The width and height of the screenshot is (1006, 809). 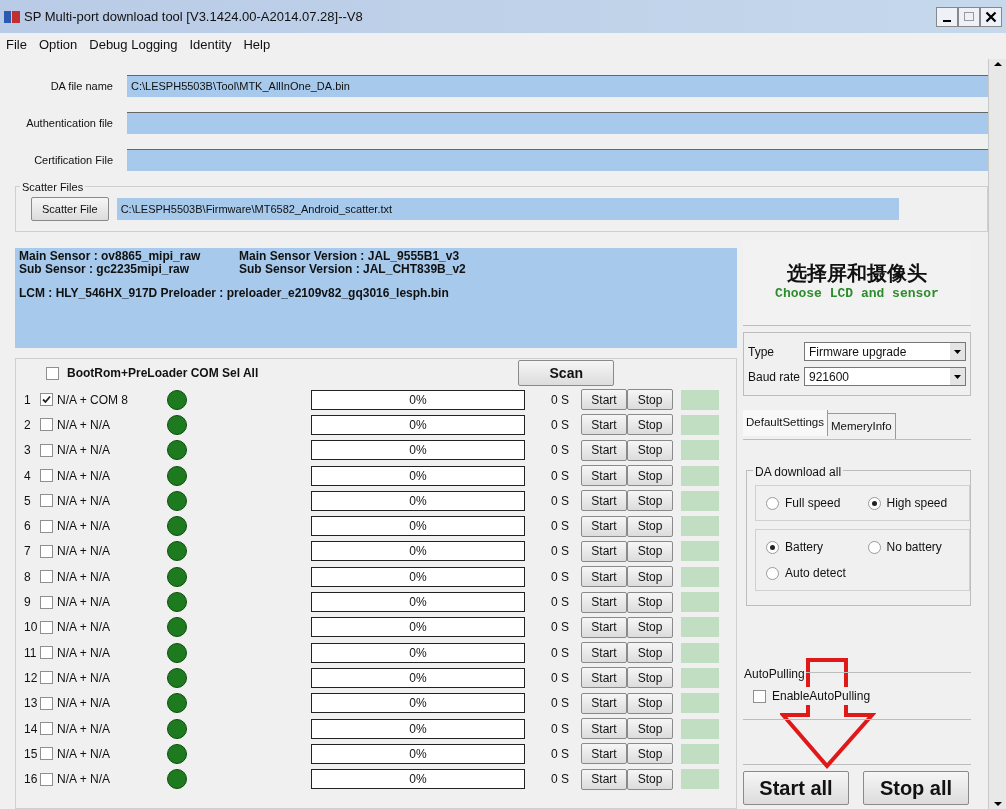 What do you see at coordinates (761, 352) in the screenshot?
I see `select-label: Type` at bounding box center [761, 352].